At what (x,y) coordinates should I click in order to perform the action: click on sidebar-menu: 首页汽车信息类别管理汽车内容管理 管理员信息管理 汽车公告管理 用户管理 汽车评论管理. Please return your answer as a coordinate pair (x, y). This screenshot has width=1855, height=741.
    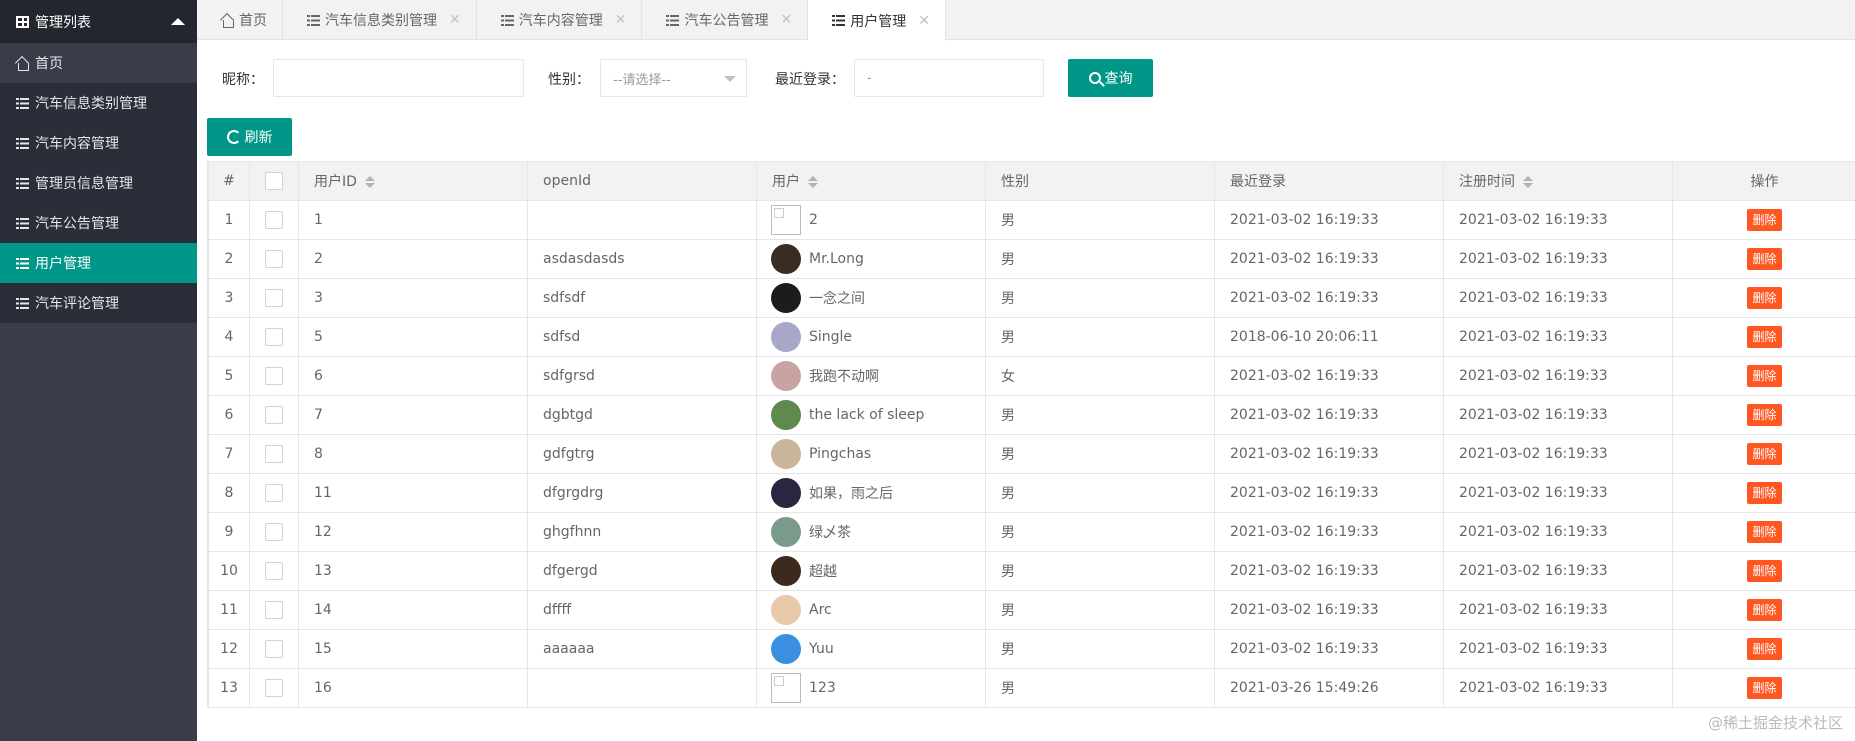
    Looking at the image, I should click on (98, 183).